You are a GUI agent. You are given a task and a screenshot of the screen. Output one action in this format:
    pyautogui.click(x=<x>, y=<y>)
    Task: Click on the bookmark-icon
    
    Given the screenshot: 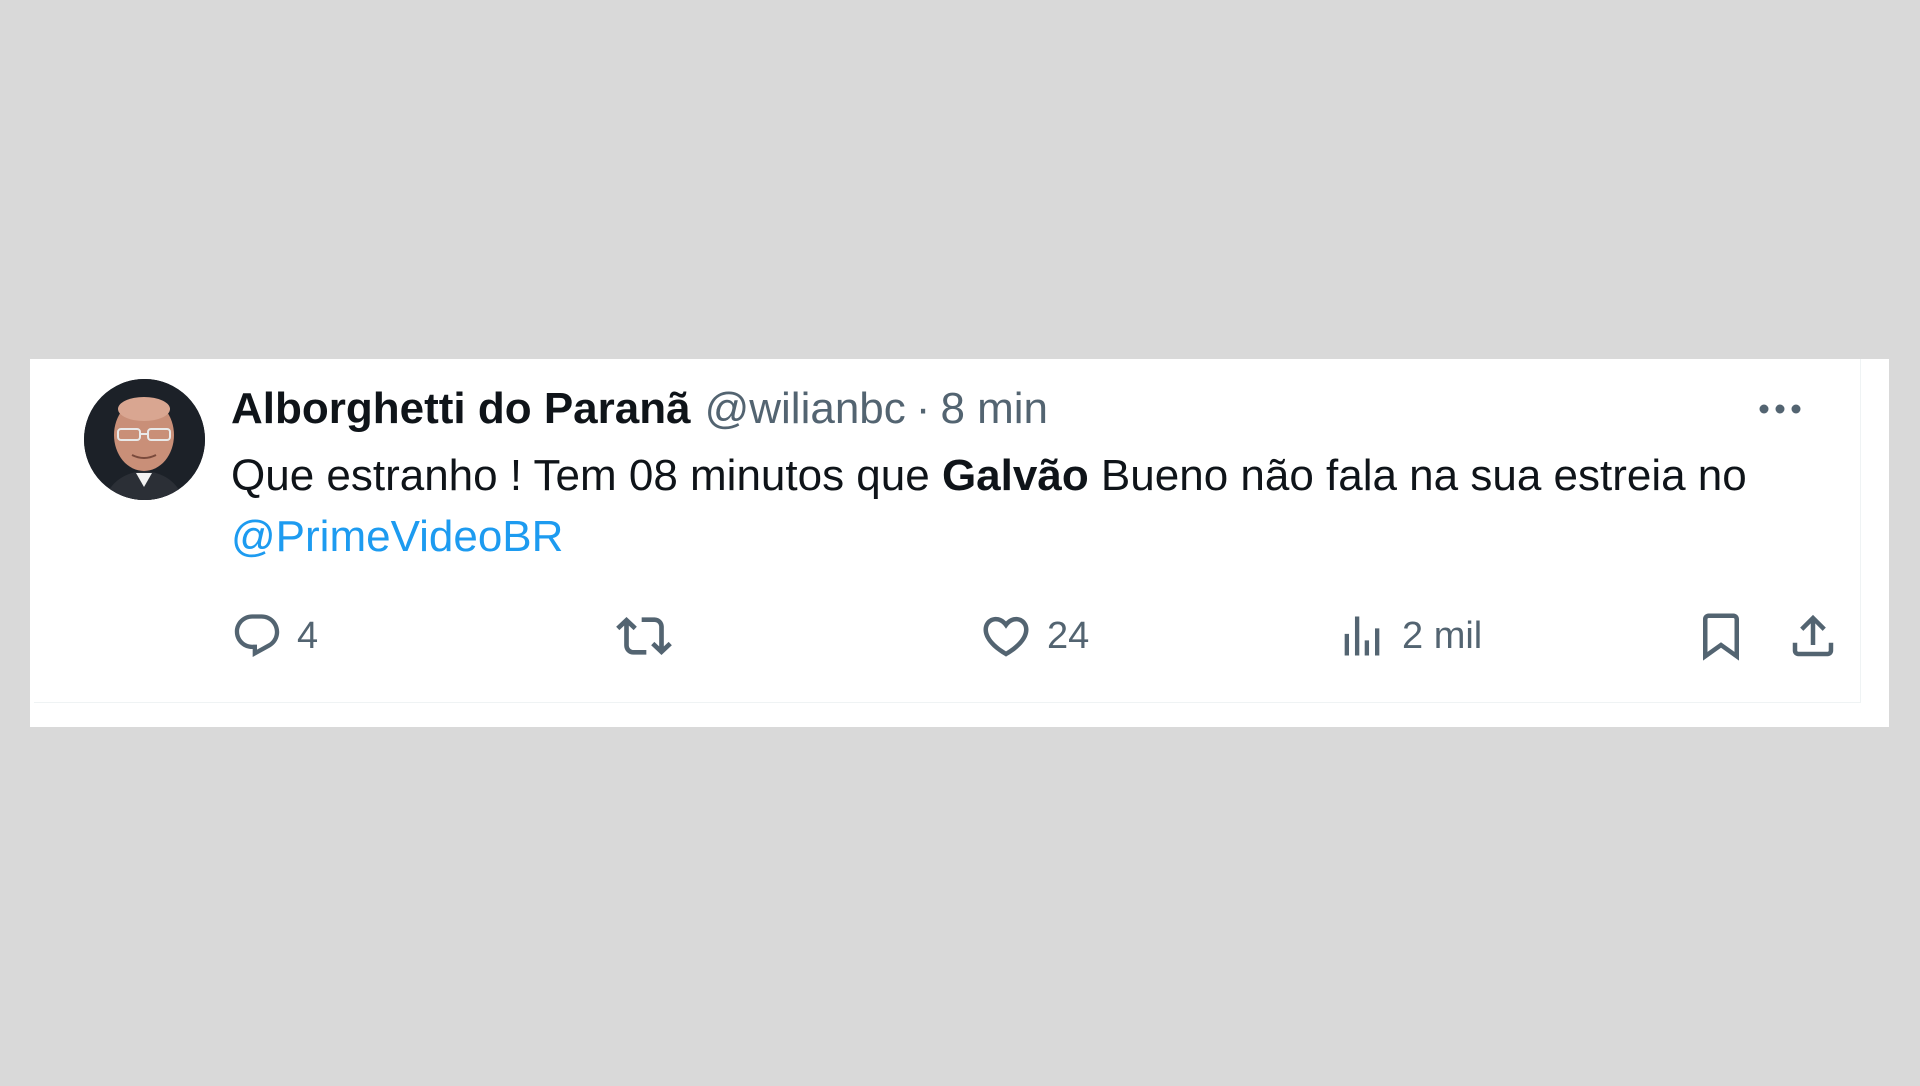 What is the action you would take?
    pyautogui.click(x=1721, y=636)
    